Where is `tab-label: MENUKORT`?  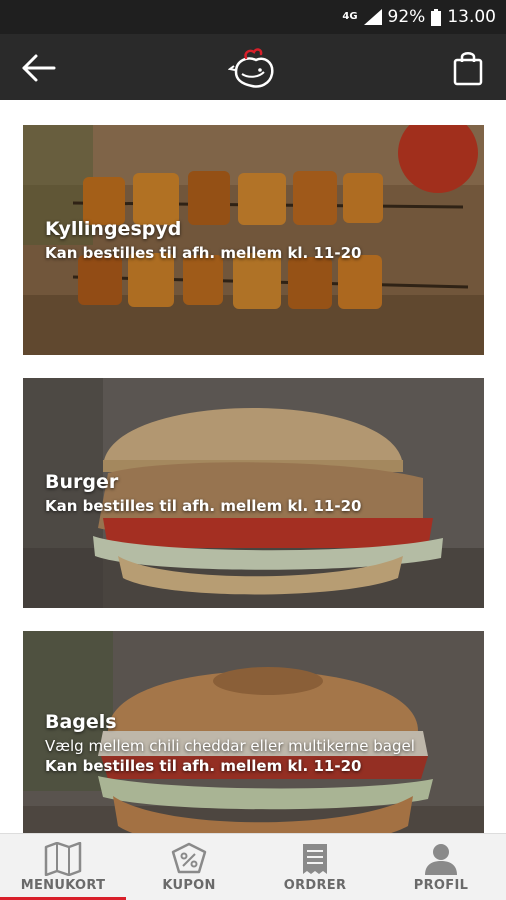 tab-label: MENUKORT is located at coordinates (63, 885).